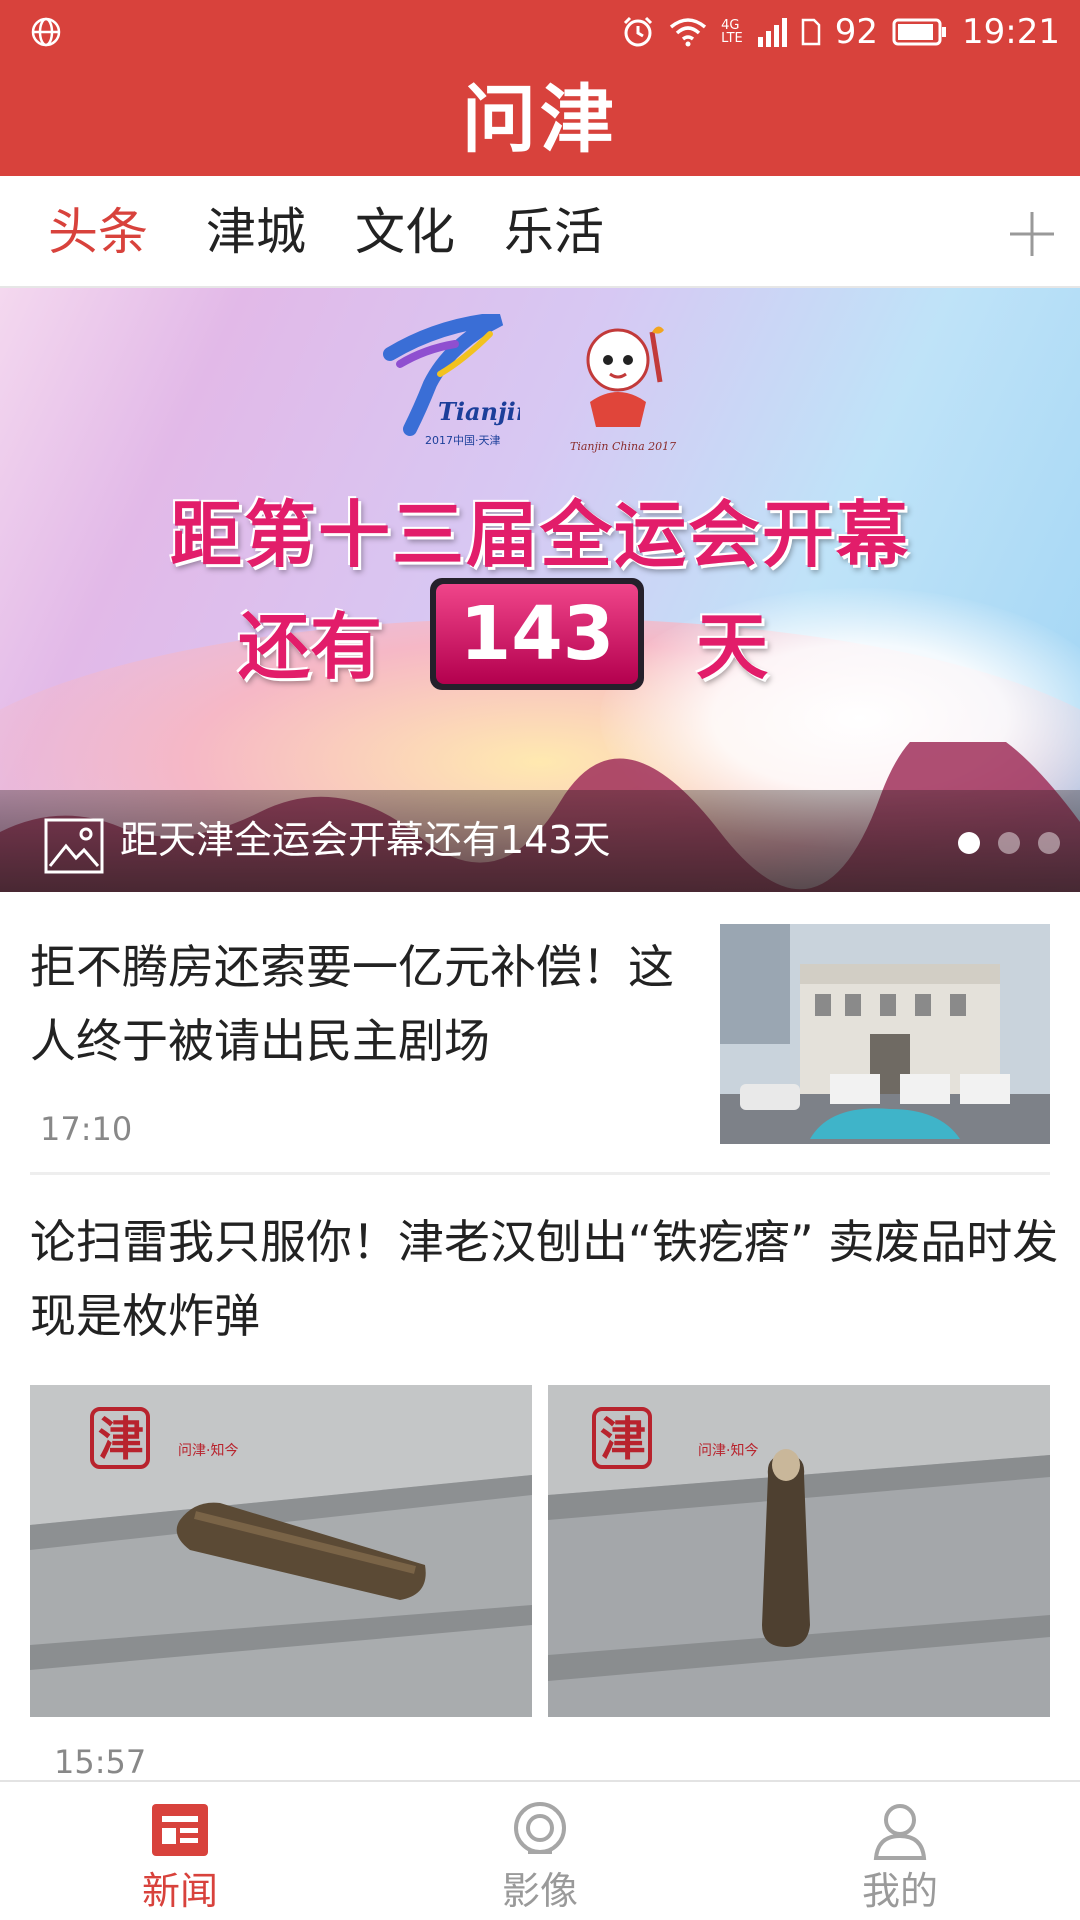 The height and width of the screenshot is (1920, 1080). What do you see at coordinates (365, 840) in the screenshot?
I see `banner-caption: 距天津全运会开幕还有143天` at bounding box center [365, 840].